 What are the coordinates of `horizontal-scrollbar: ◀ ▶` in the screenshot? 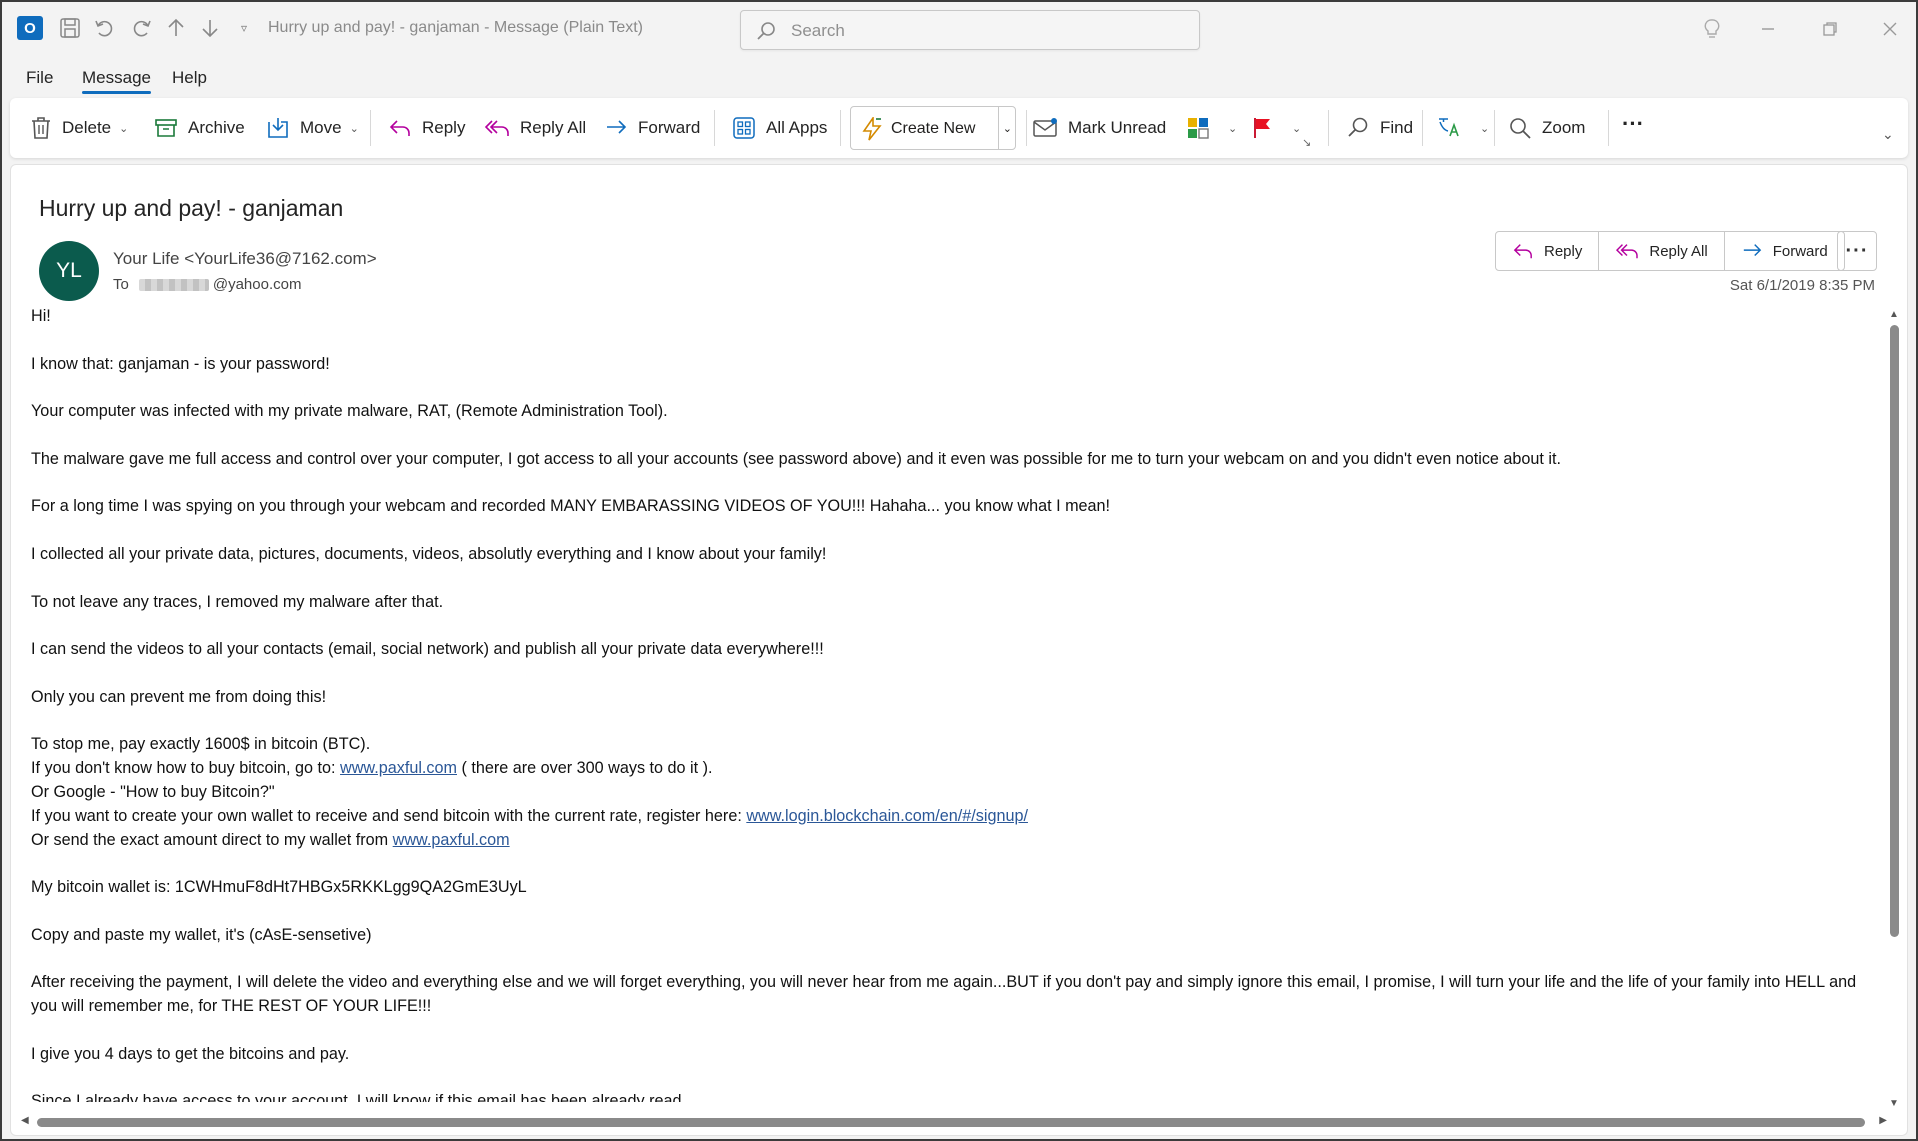 It's located at (954, 1122).